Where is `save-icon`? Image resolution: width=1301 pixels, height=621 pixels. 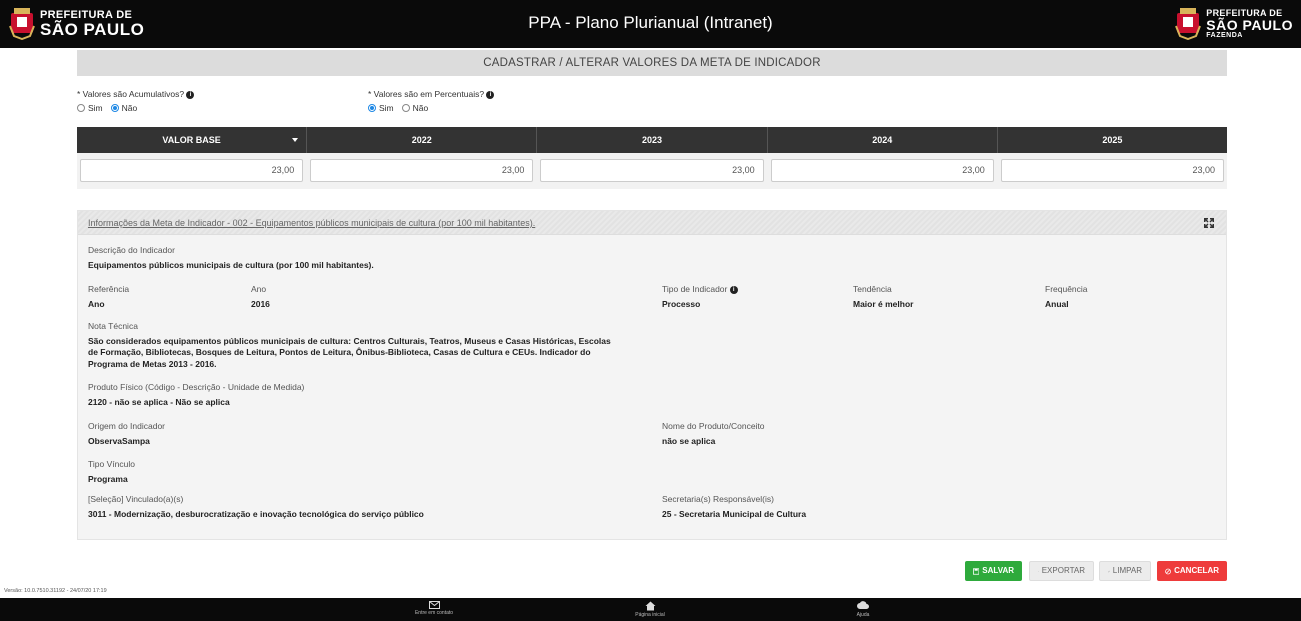 save-icon is located at coordinates (976, 571).